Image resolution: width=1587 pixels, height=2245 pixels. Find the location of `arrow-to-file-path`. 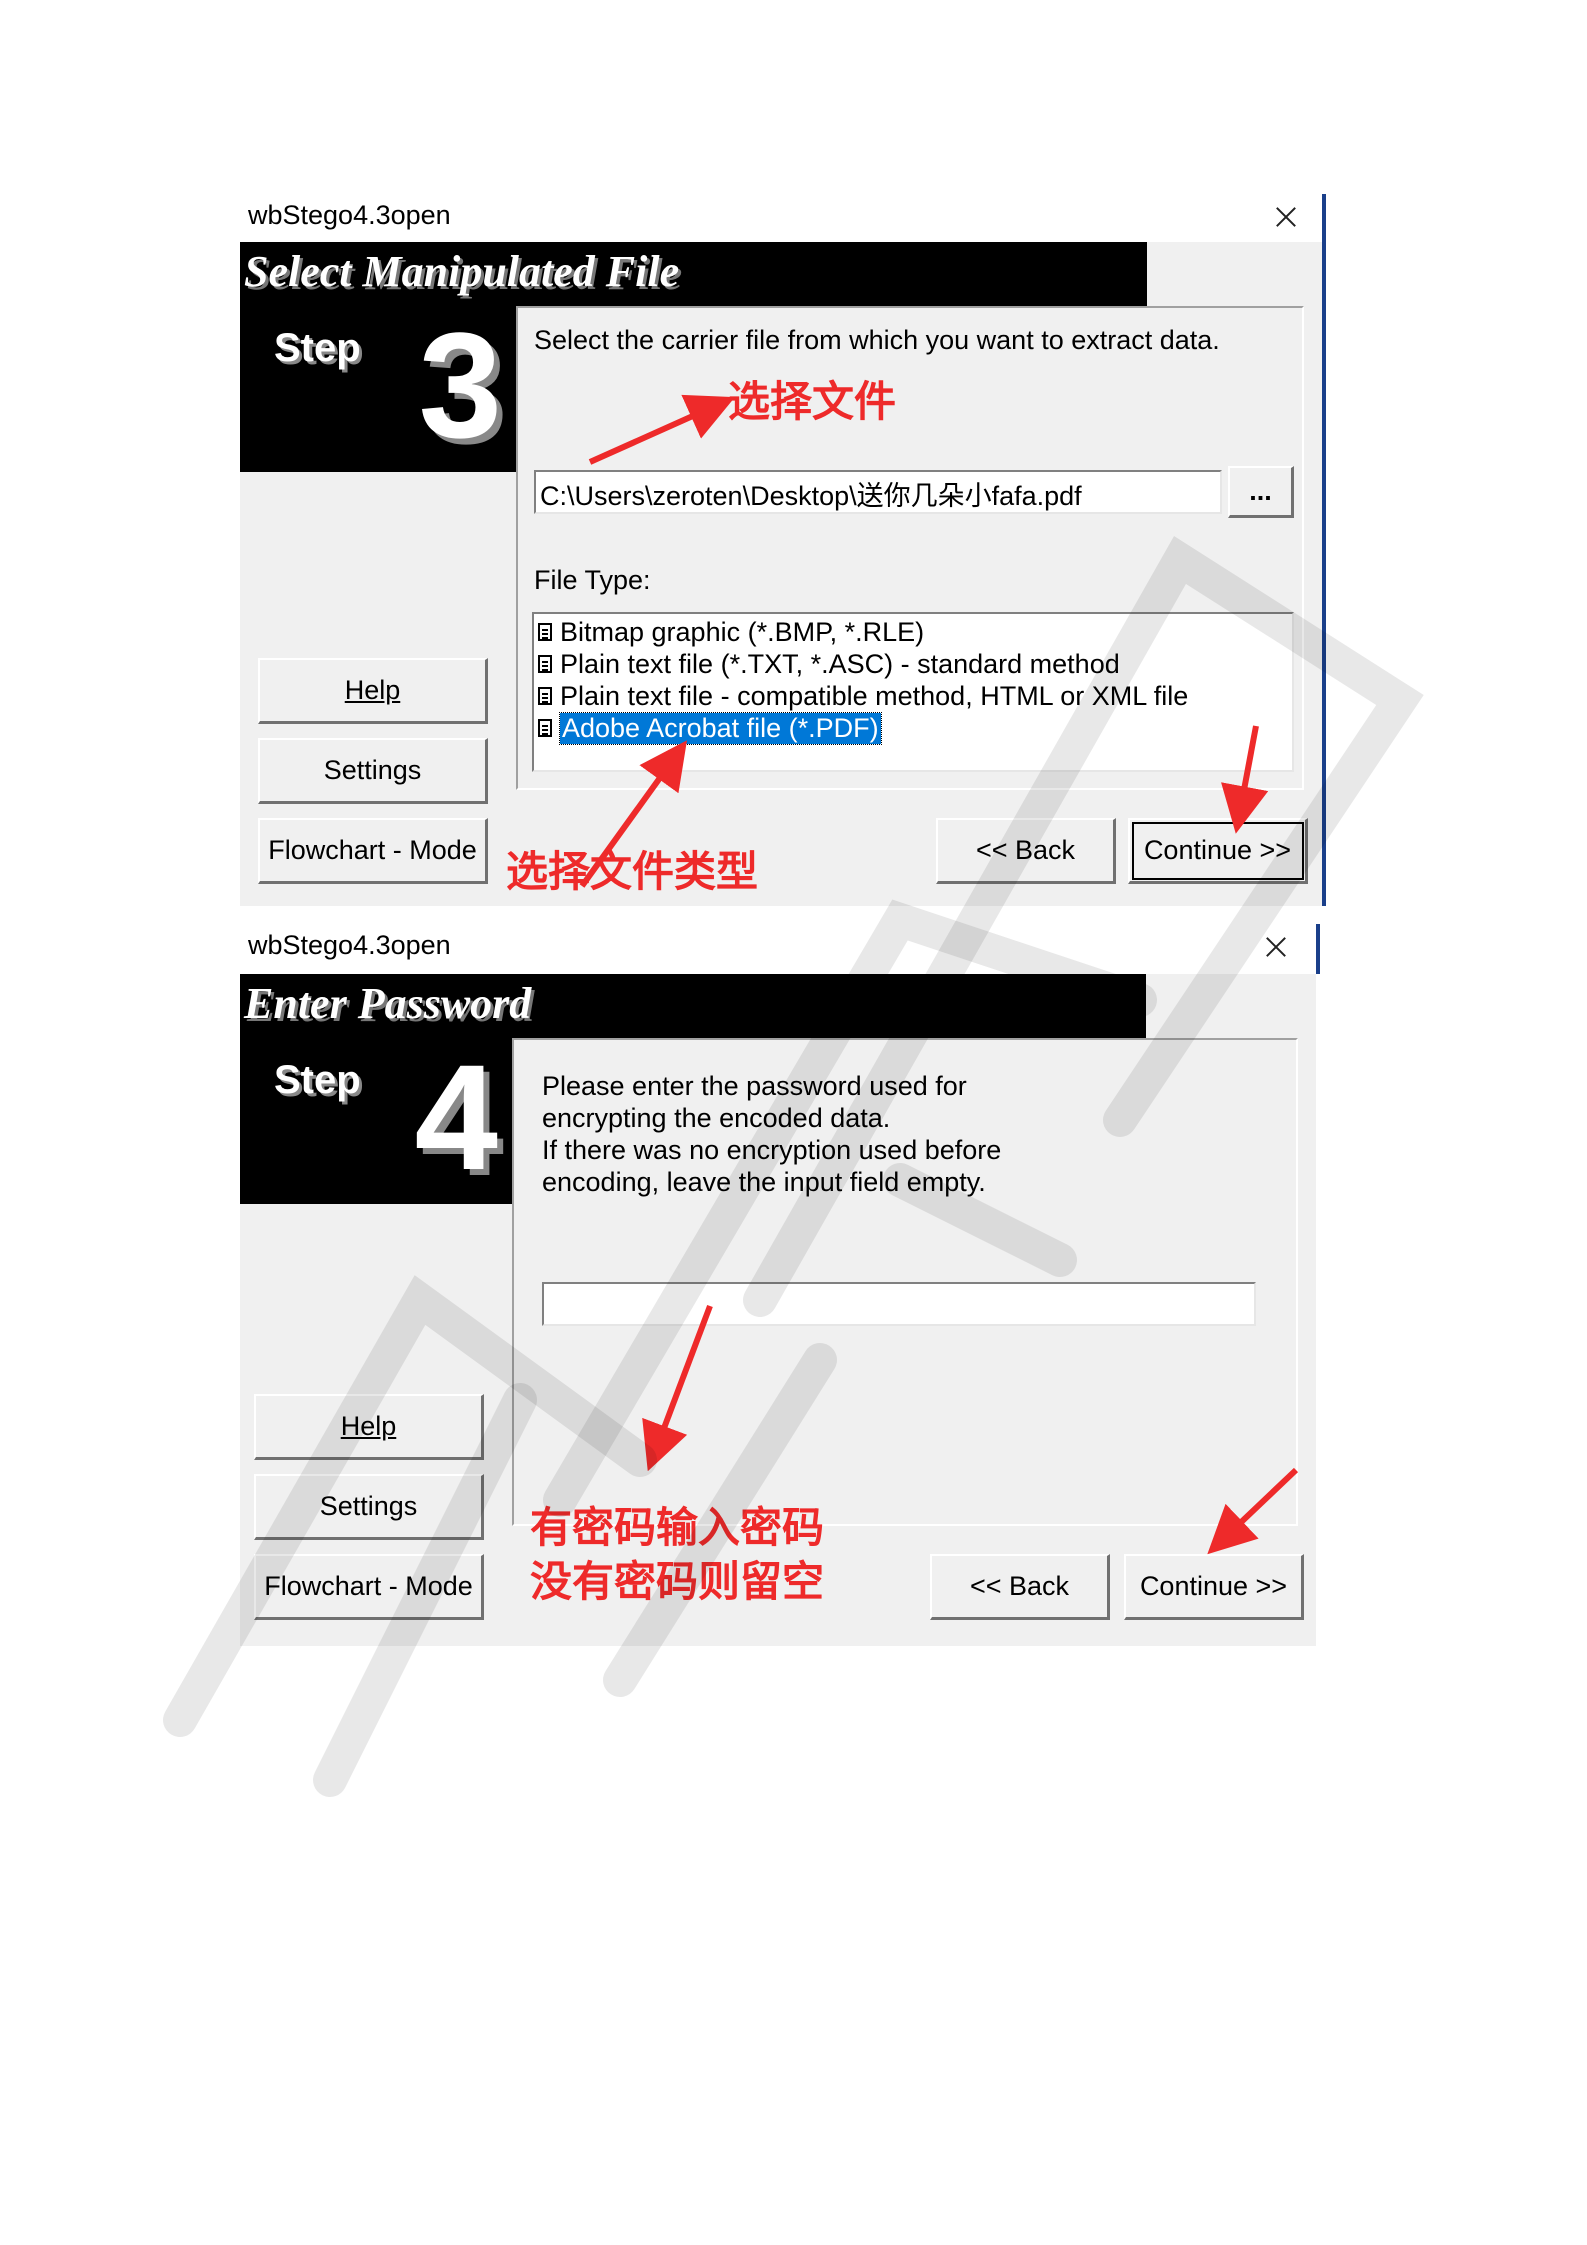

arrow-to-file-path is located at coordinates (661, 429).